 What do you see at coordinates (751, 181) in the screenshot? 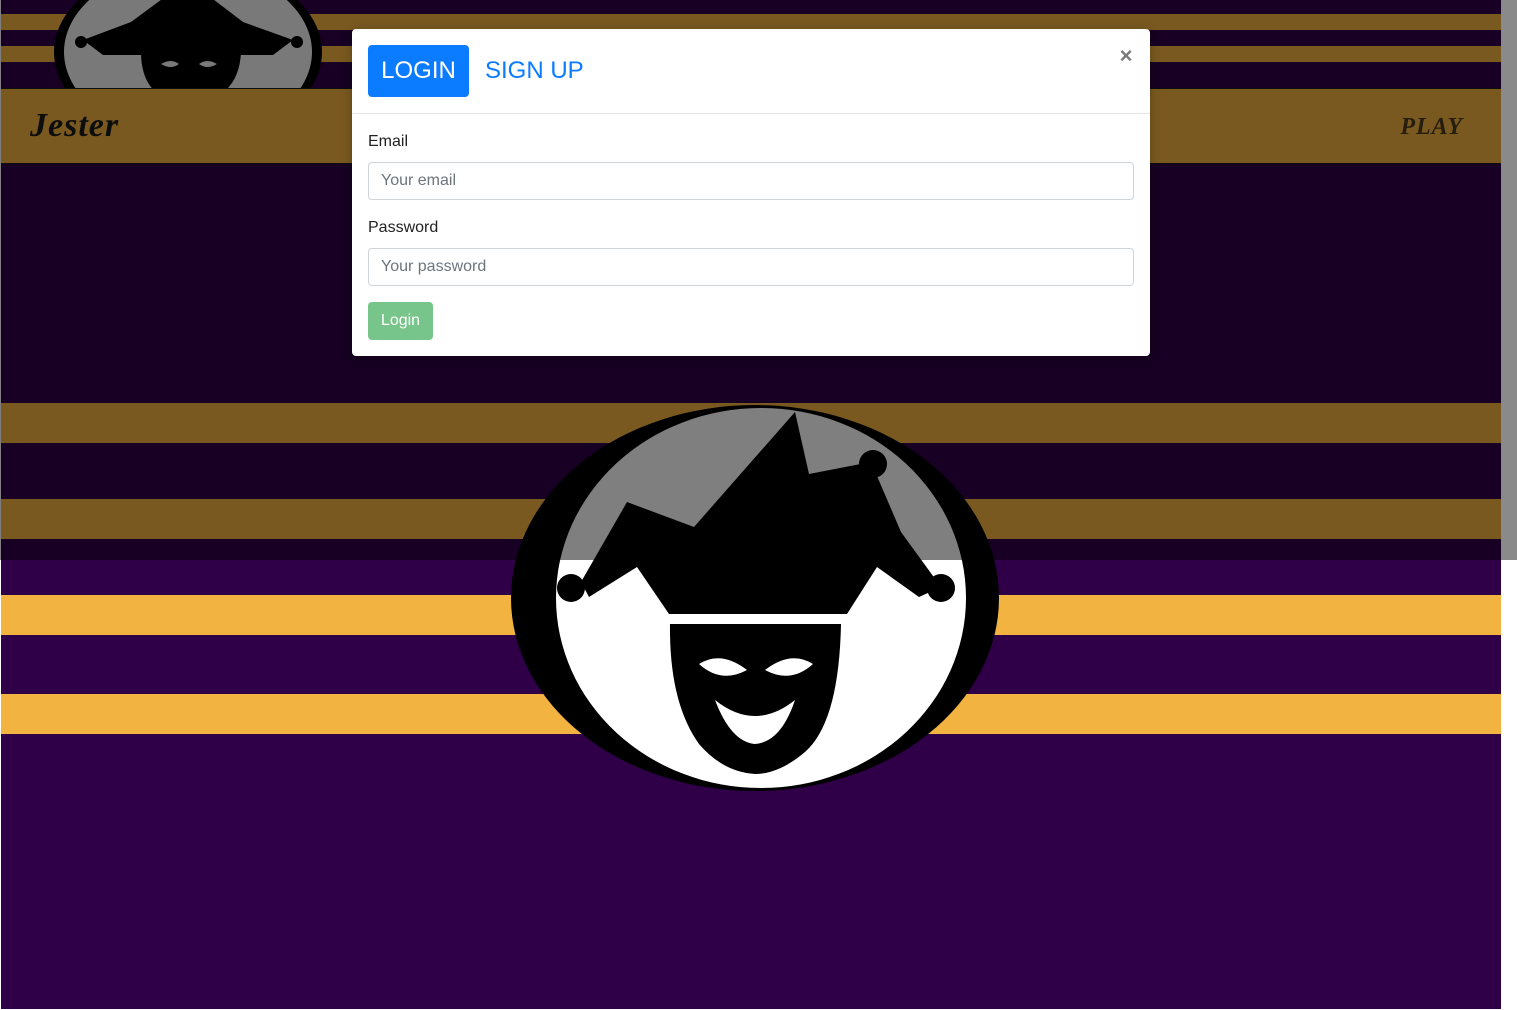
I see `email-field` at bounding box center [751, 181].